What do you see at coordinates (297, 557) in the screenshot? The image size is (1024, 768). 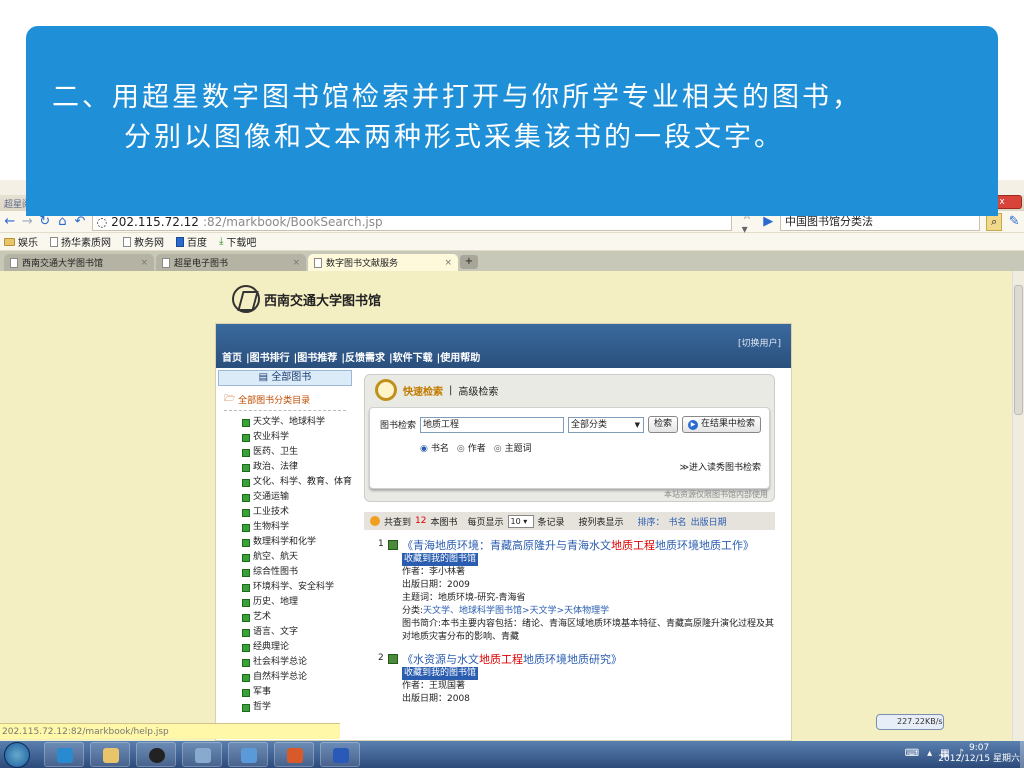 I see `category-item: 航空、航天` at bounding box center [297, 557].